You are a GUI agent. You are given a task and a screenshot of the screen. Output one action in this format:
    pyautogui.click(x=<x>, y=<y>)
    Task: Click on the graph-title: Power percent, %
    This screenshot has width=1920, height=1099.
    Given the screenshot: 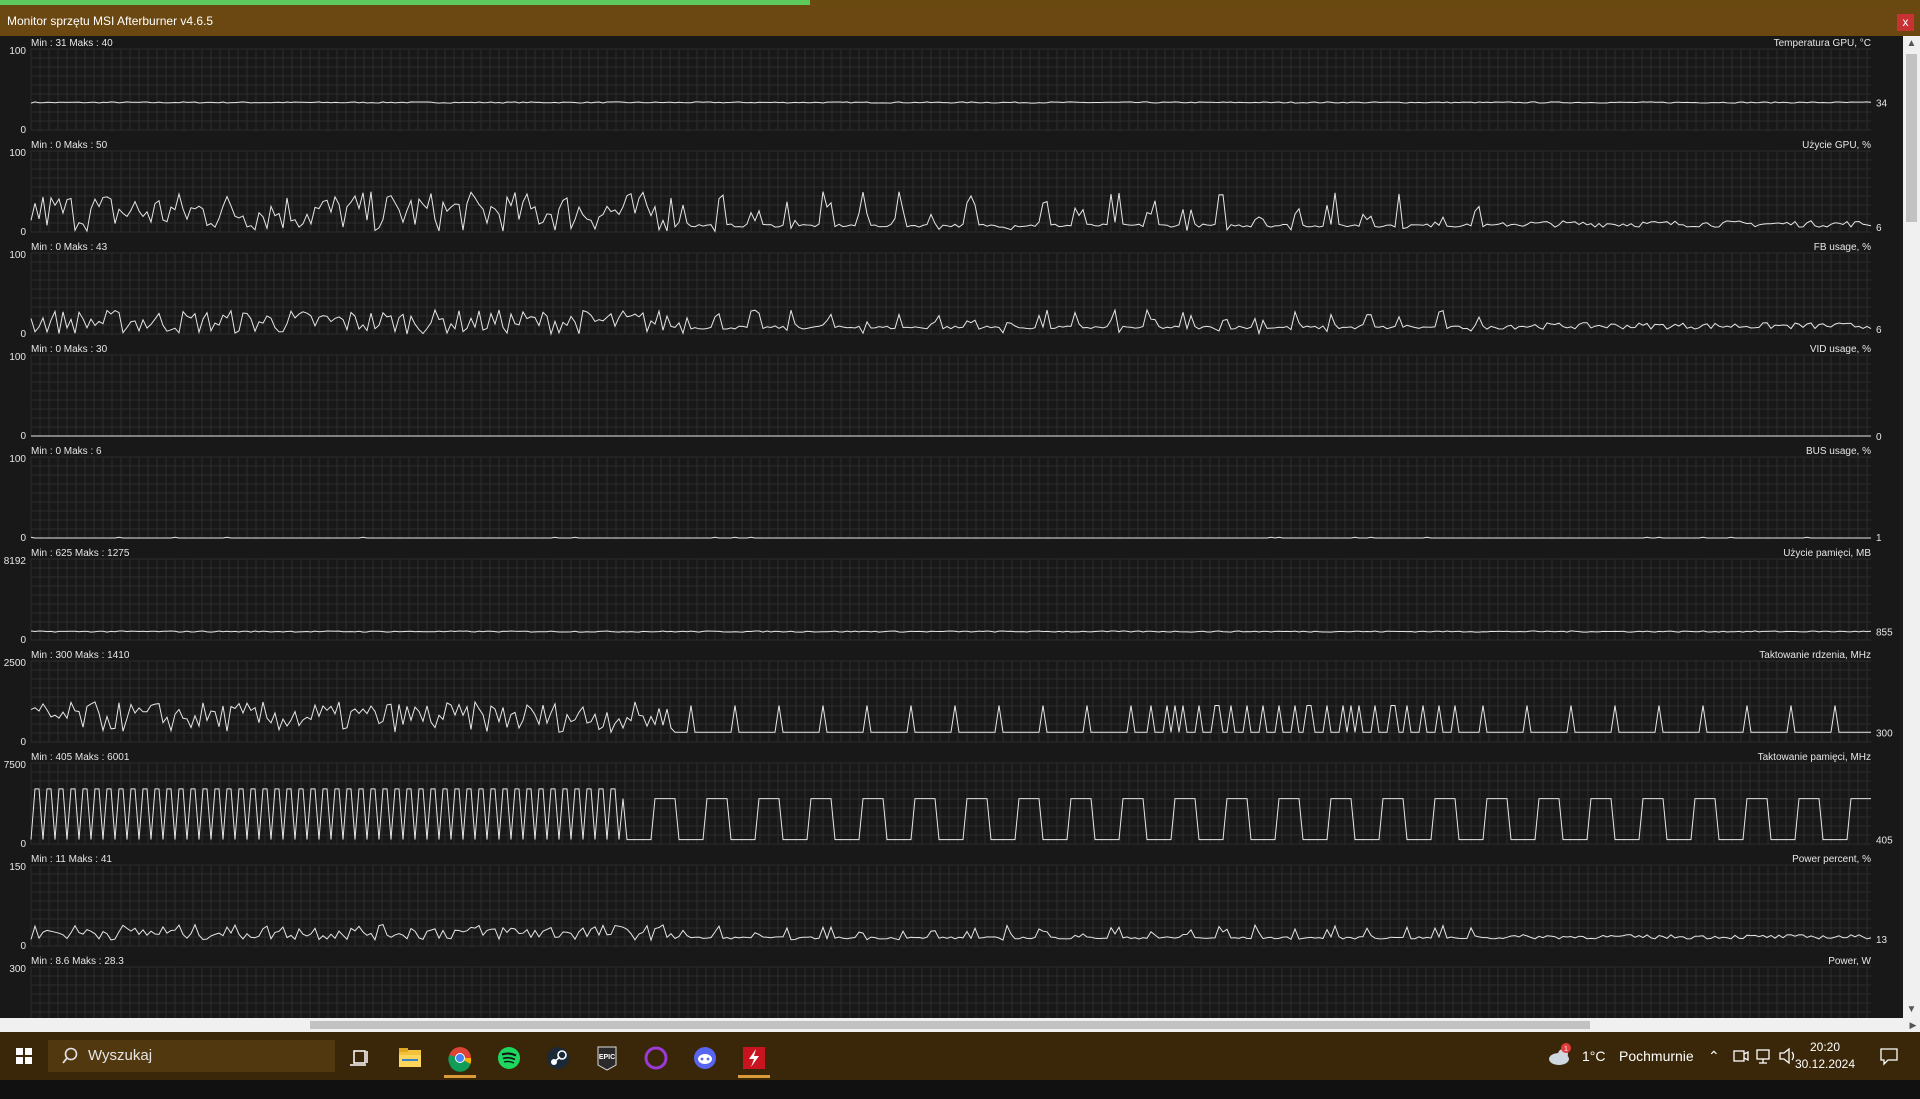 What is the action you would take?
    pyautogui.click(x=1831, y=859)
    